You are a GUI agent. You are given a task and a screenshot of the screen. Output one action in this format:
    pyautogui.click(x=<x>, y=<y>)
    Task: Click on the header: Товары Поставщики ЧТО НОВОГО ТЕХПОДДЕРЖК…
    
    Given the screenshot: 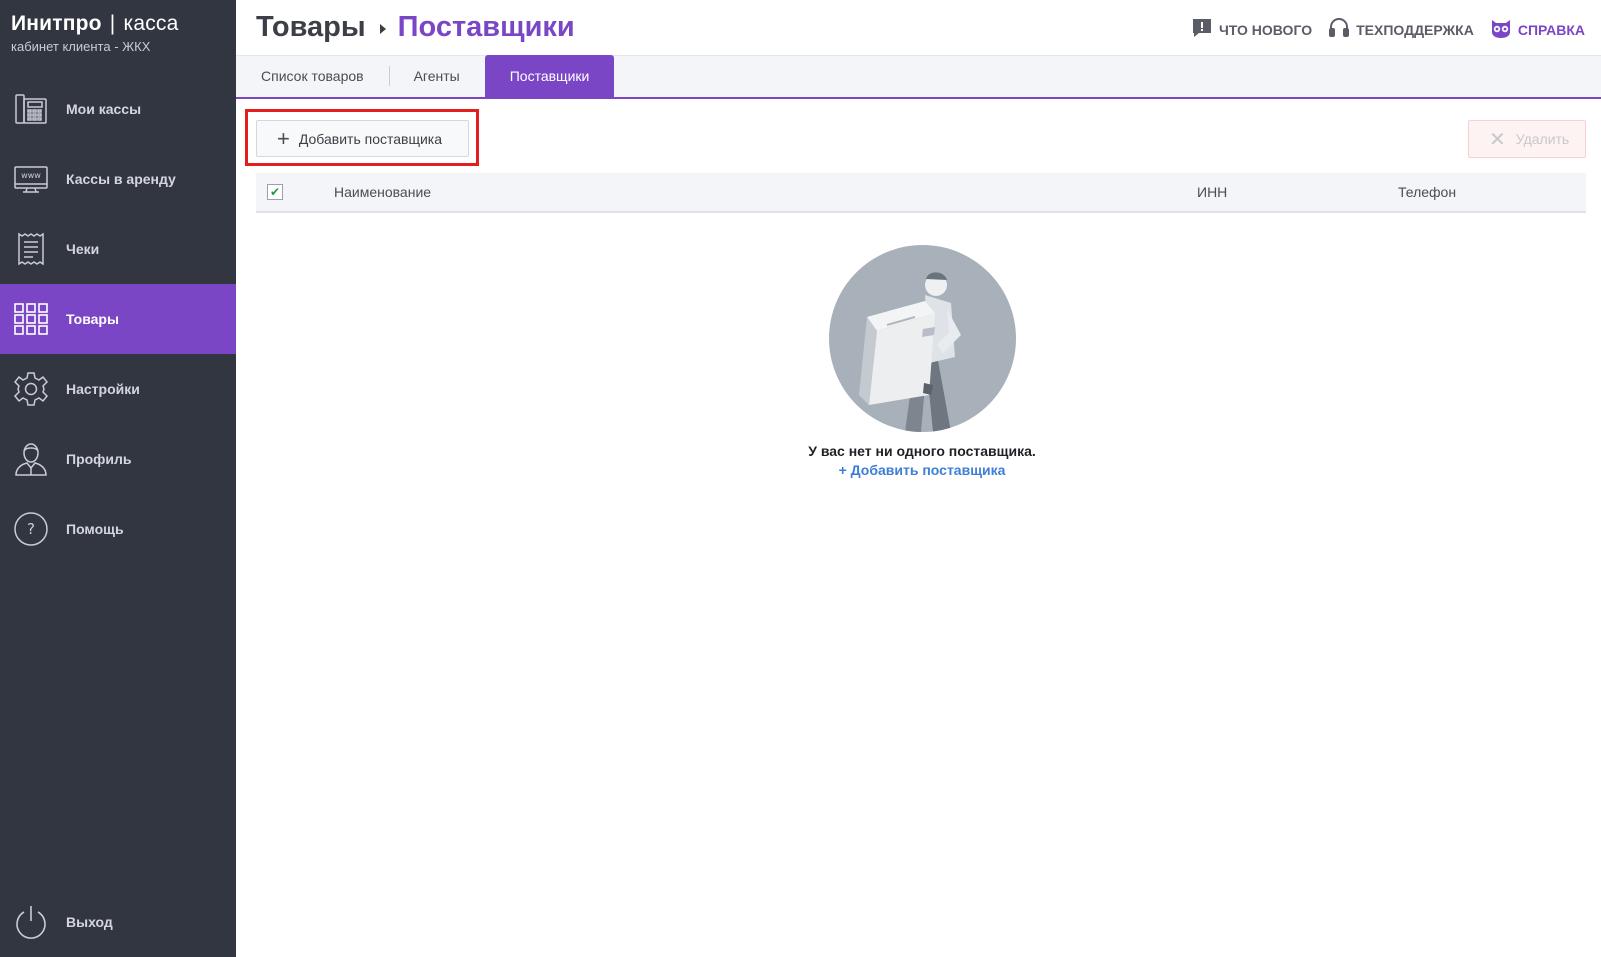 What is the action you would take?
    pyautogui.click(x=918, y=28)
    